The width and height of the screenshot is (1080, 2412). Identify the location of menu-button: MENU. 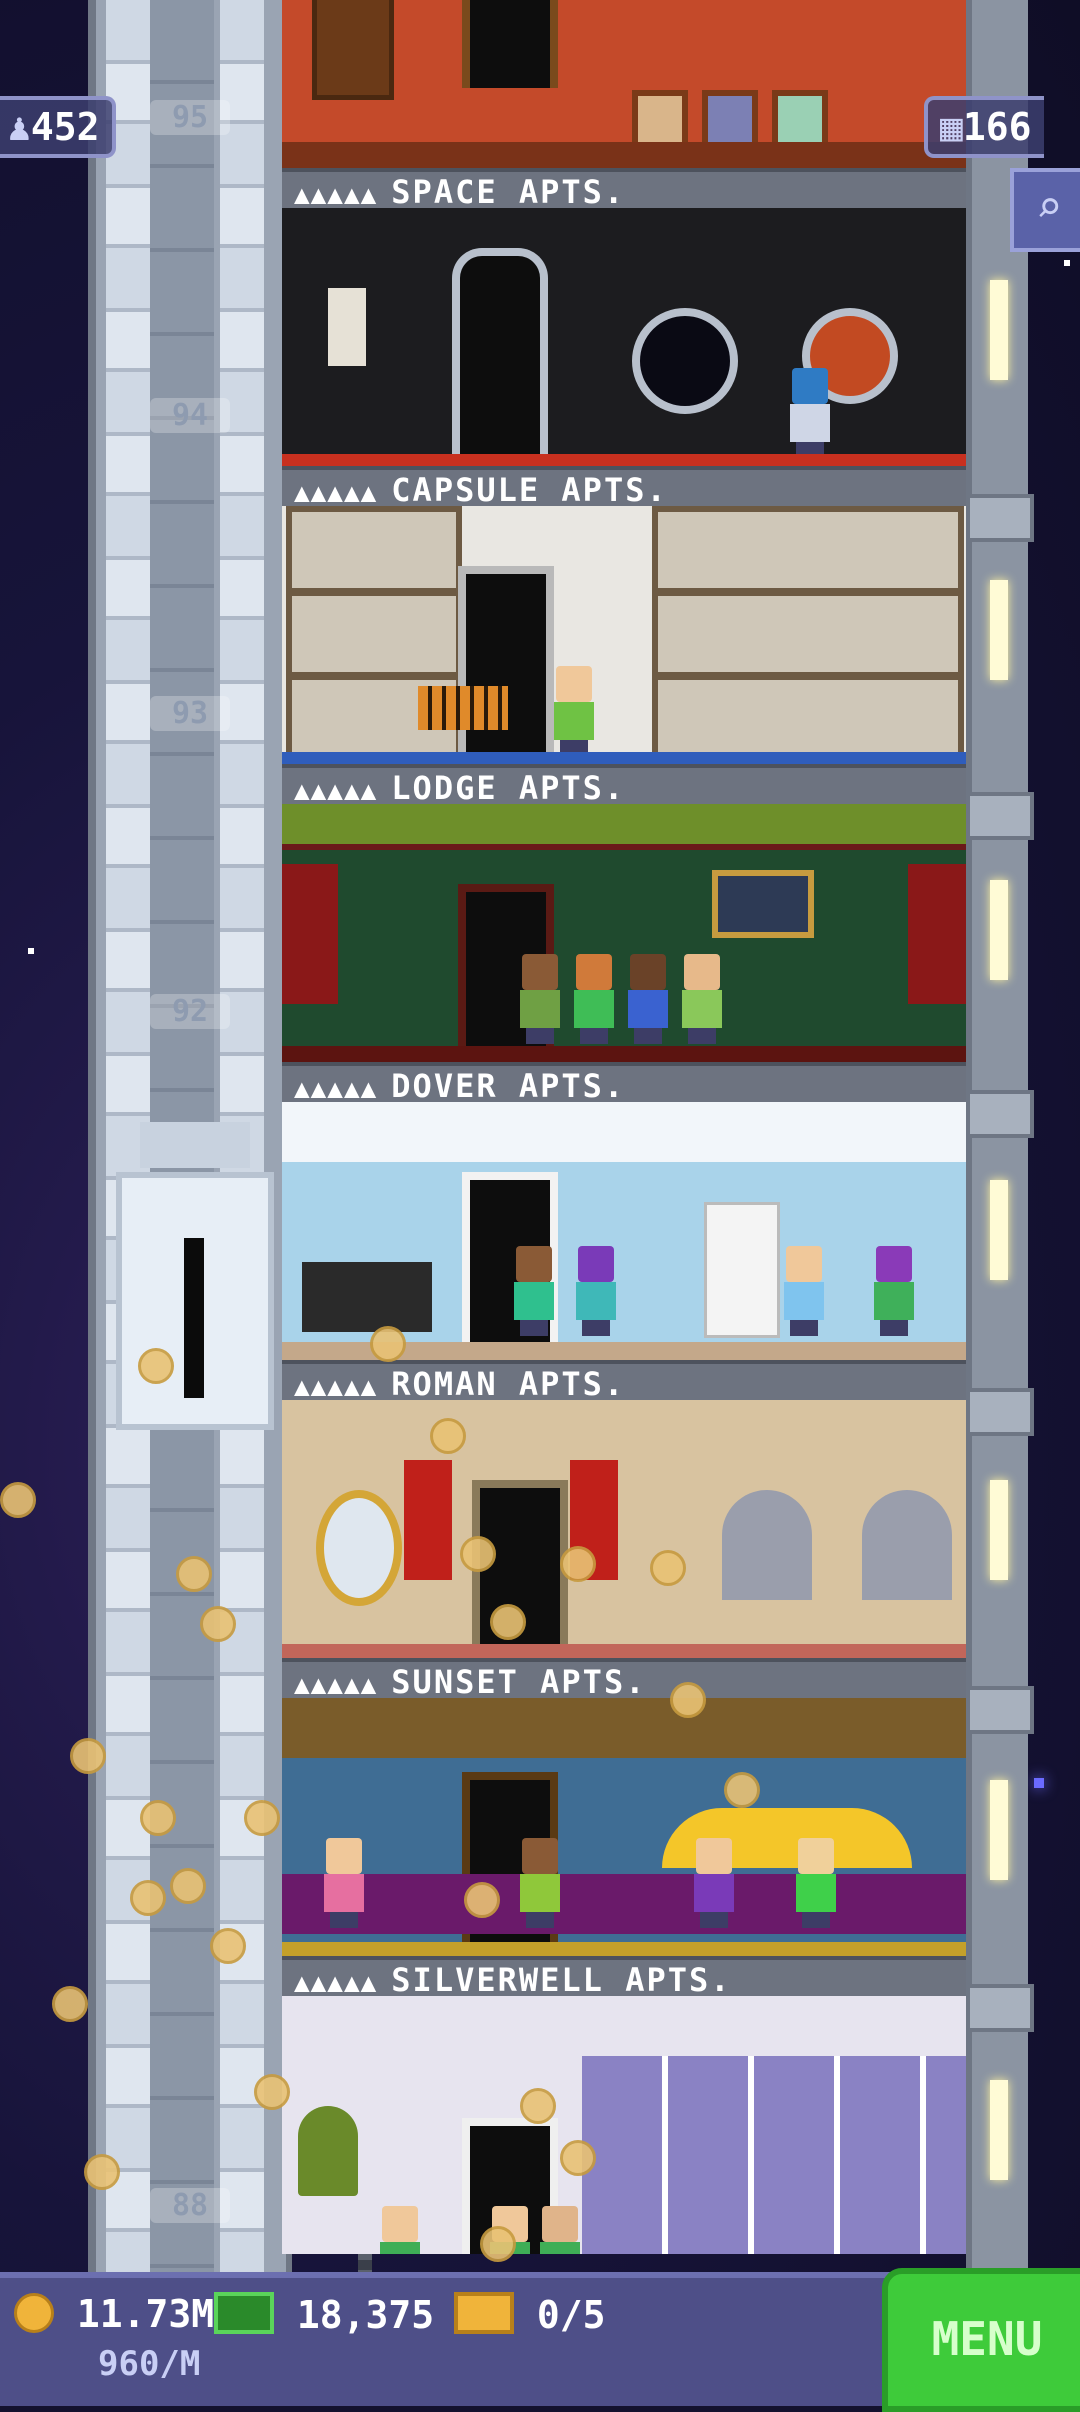
(981, 2340).